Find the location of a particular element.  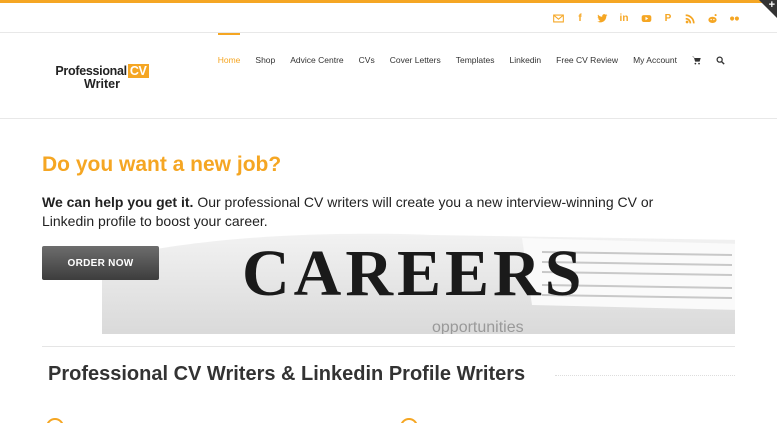

social-icons: f in P is located at coordinates (646, 18).